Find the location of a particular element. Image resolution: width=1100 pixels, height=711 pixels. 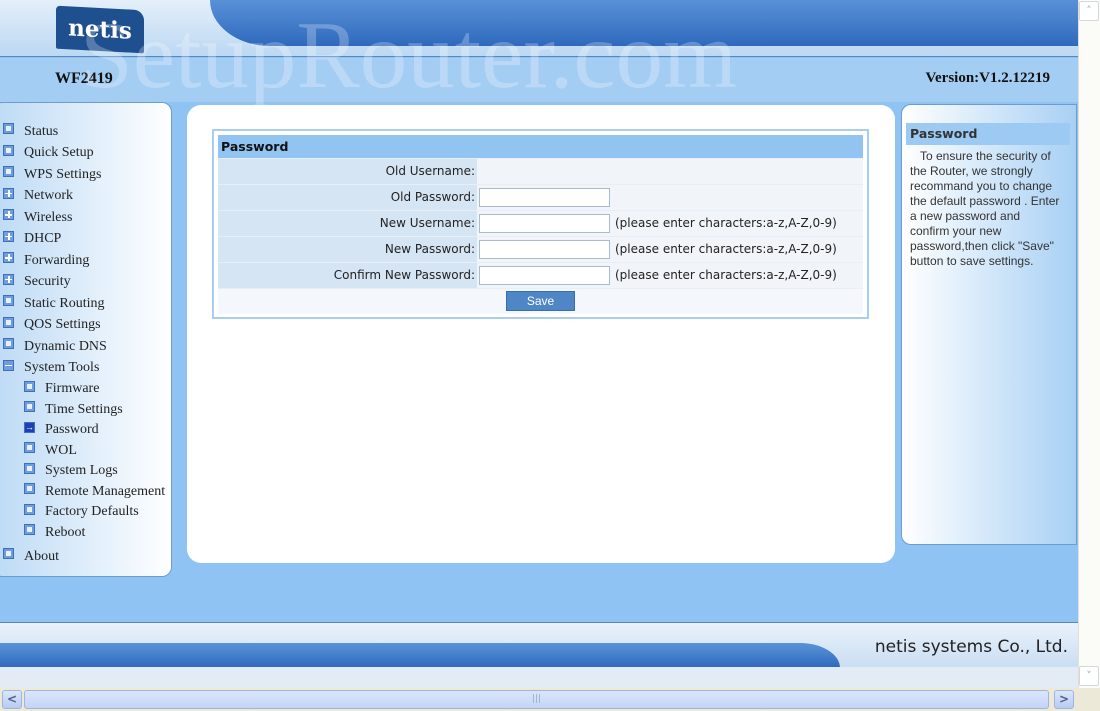

sidebar-item-qos-settings: QOS Settings is located at coordinates (85, 326).